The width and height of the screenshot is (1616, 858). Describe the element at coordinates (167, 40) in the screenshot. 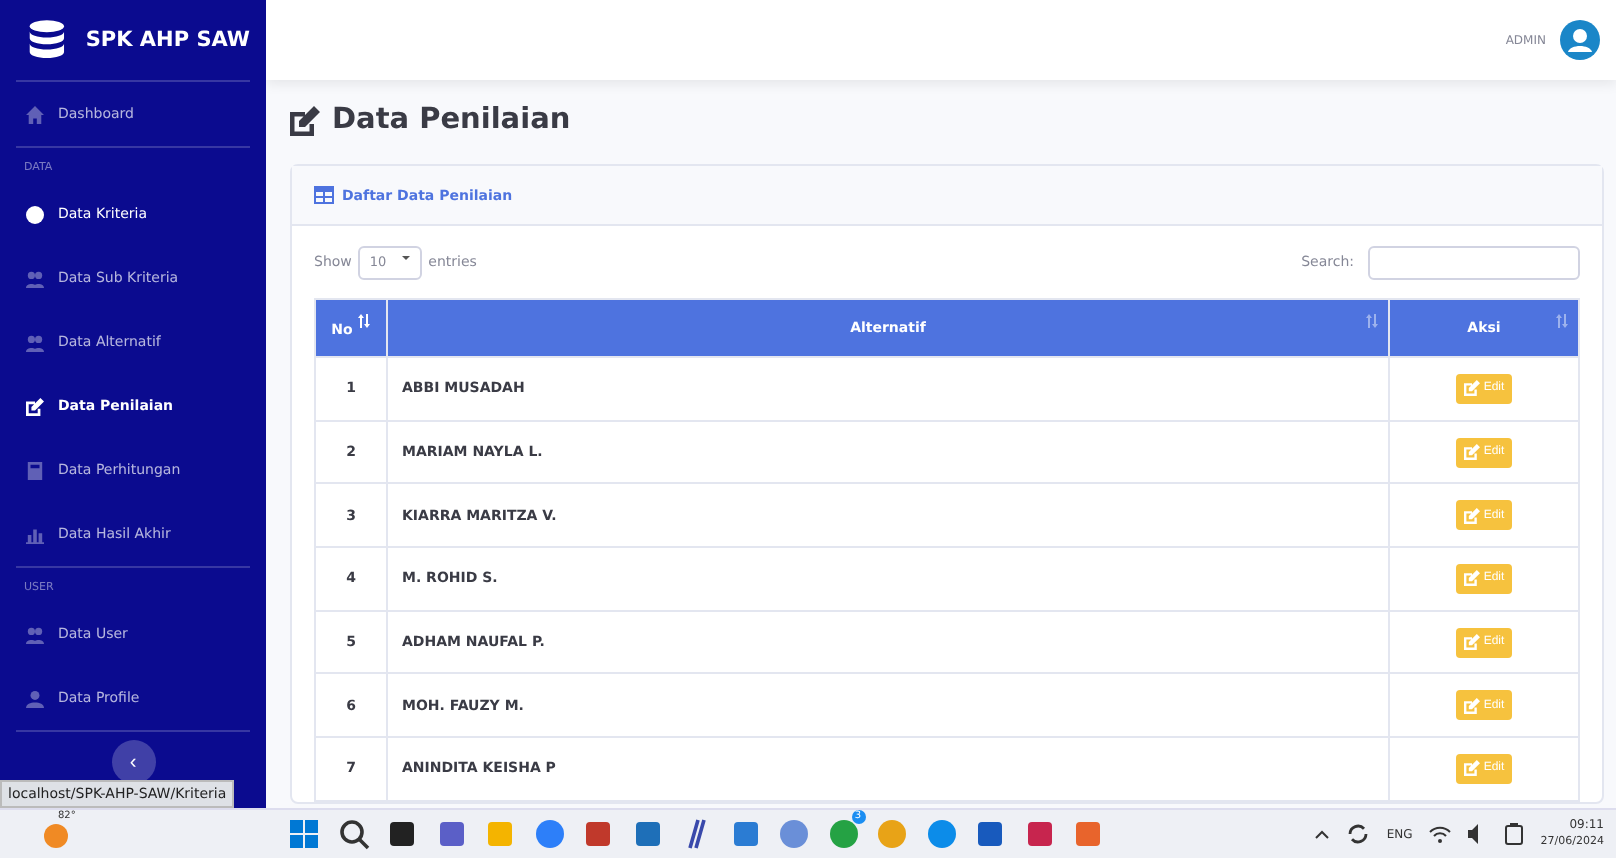

I see `brand-title: SPK AHP SAW` at that location.